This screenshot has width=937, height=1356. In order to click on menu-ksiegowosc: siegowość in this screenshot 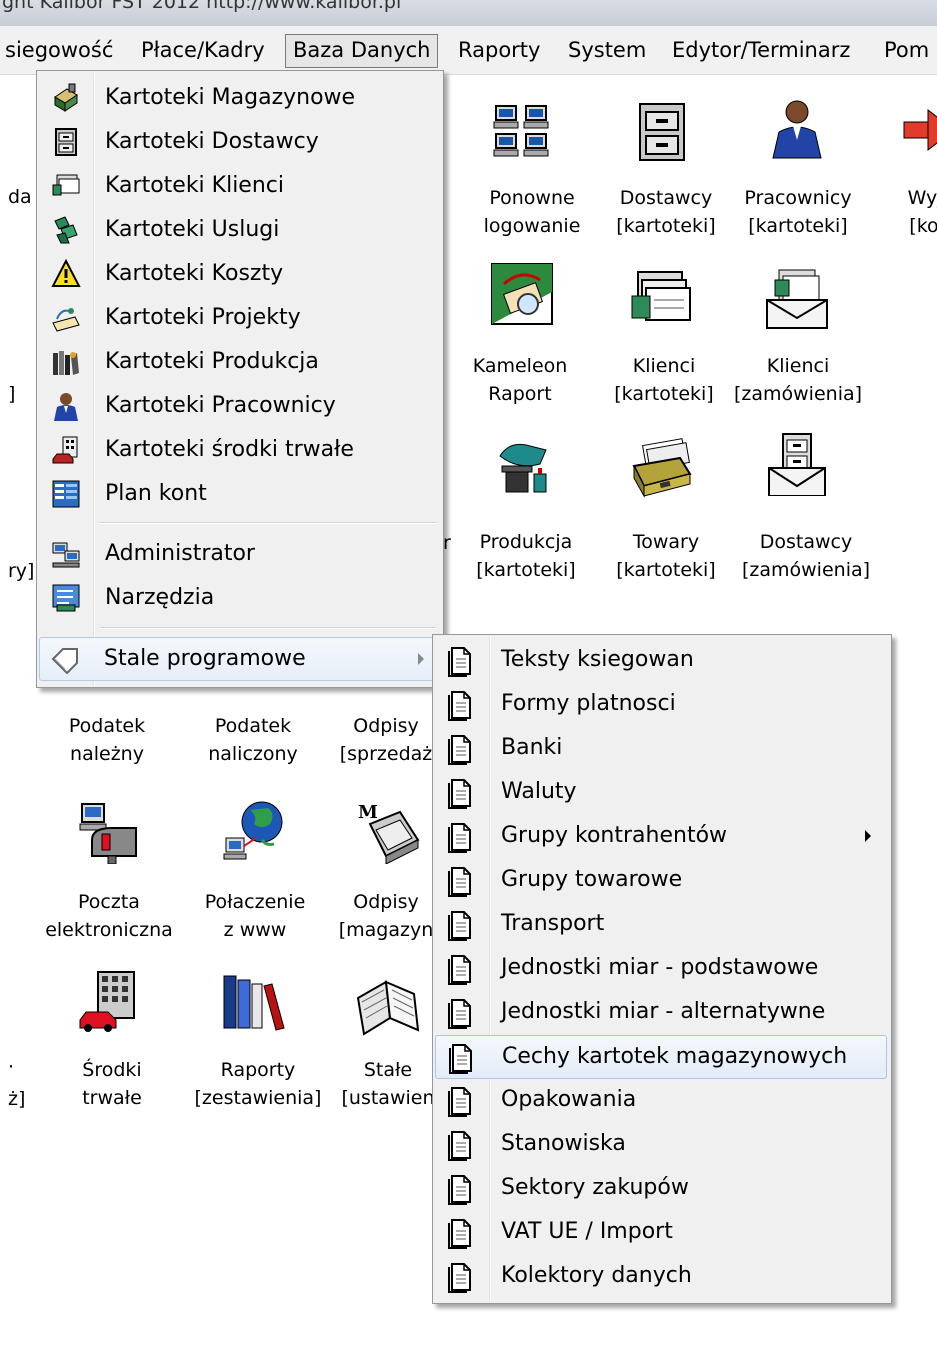, I will do `click(60, 50)`.